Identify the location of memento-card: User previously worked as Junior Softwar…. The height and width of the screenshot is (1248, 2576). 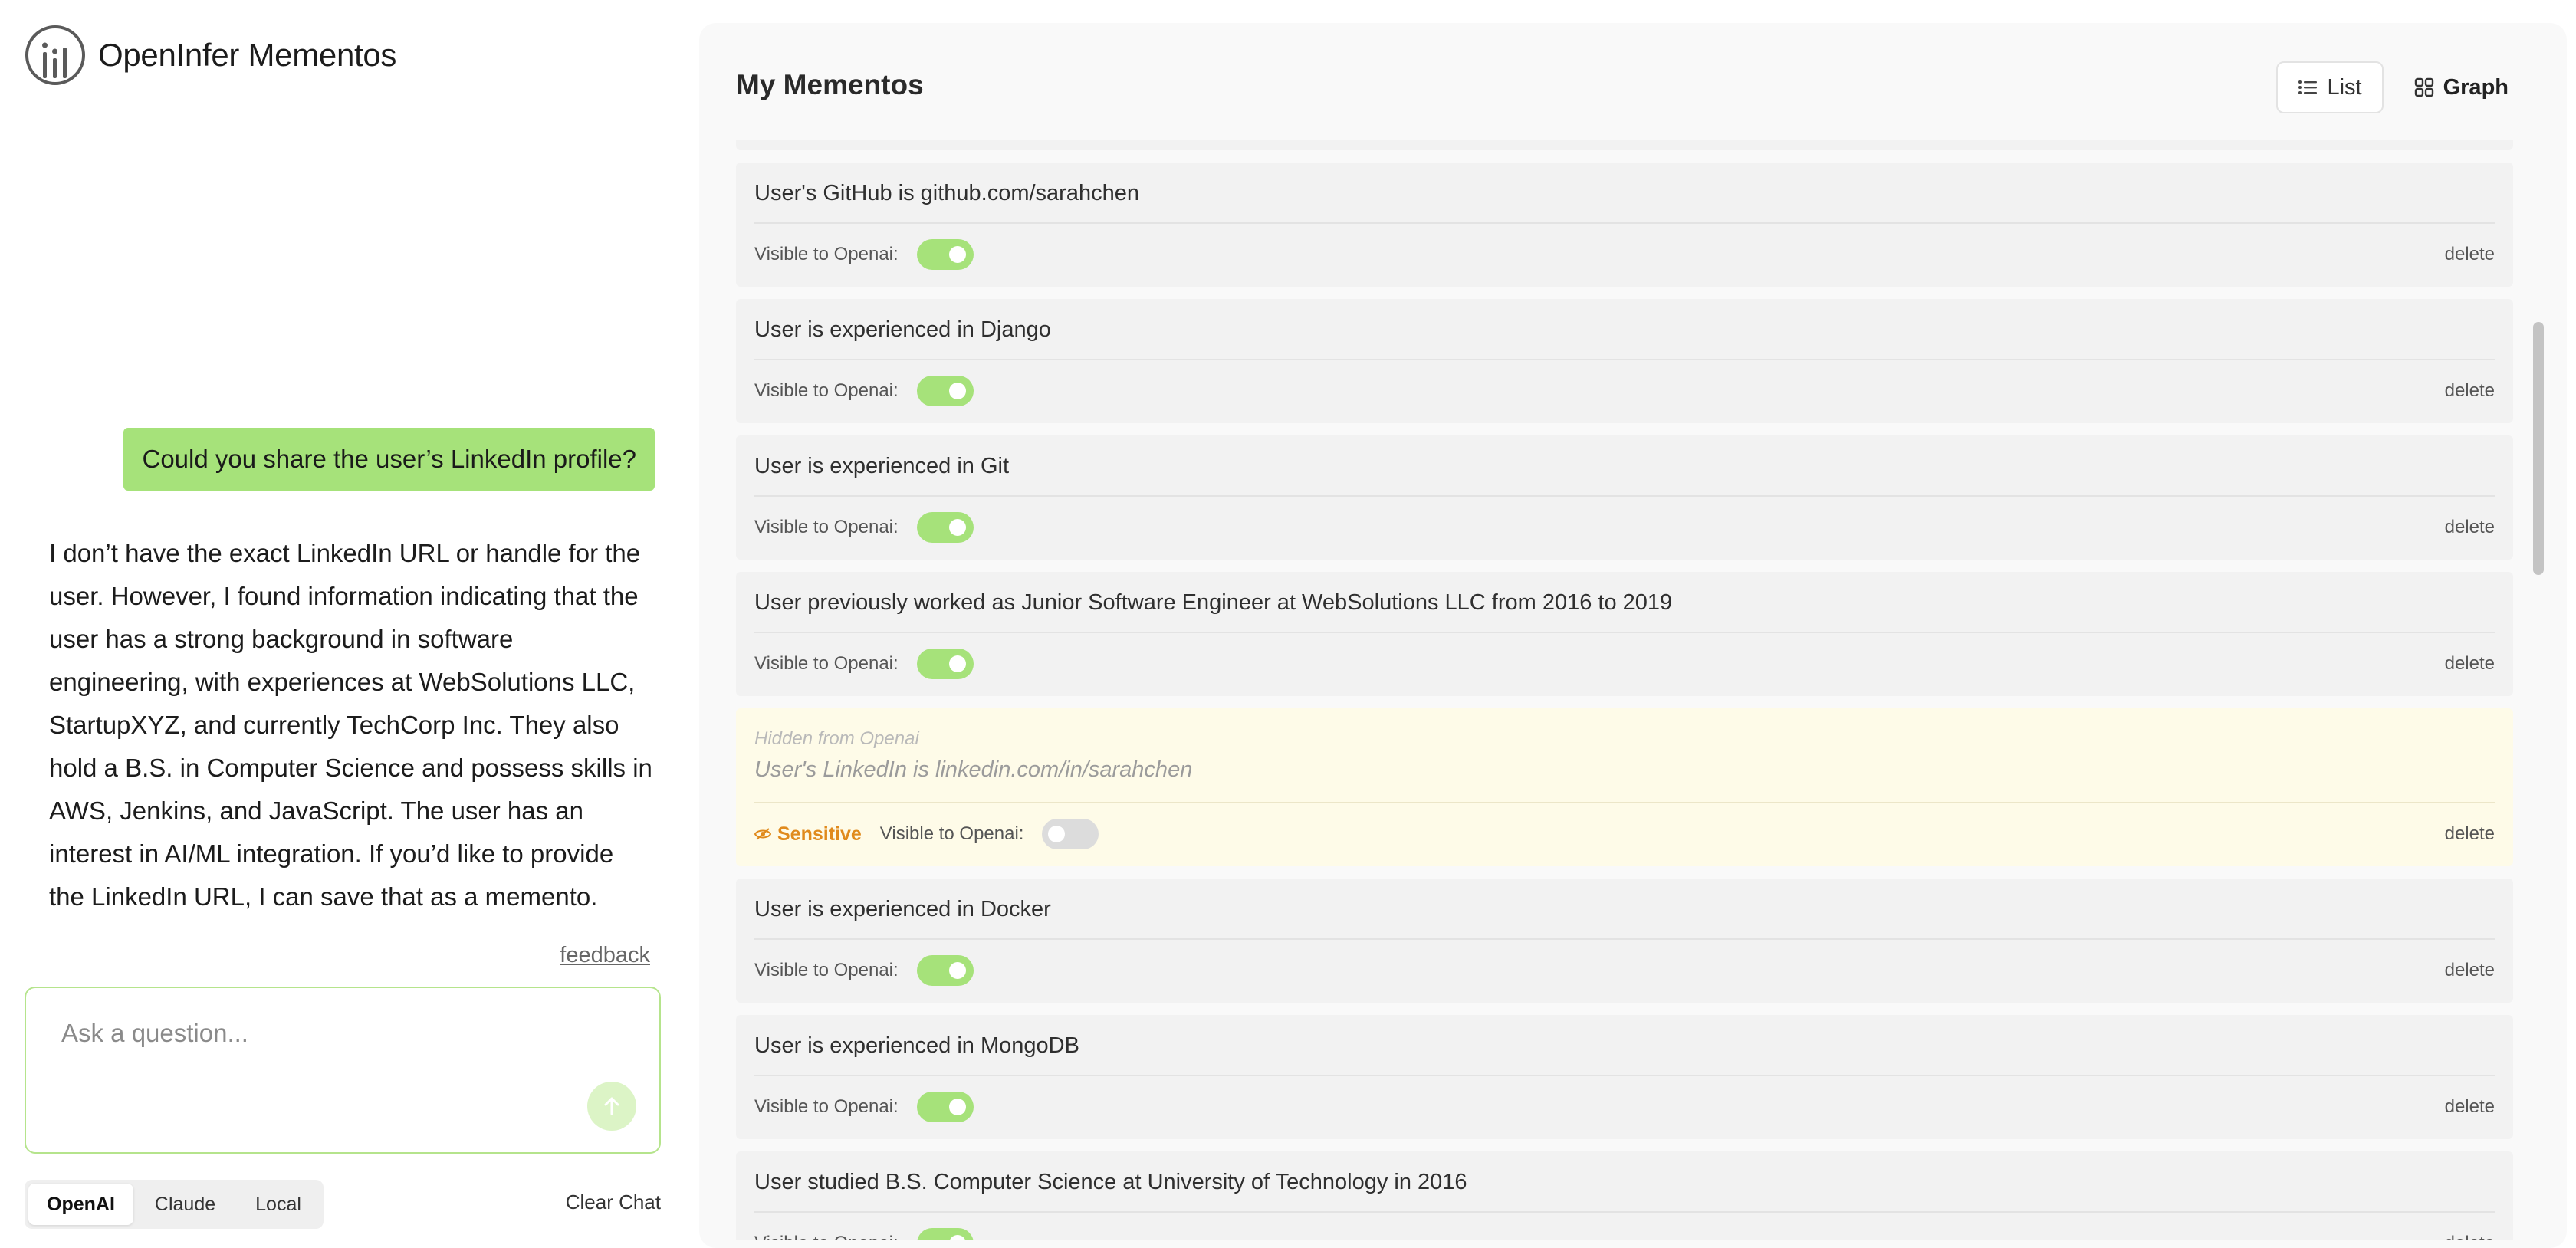
(1625, 634).